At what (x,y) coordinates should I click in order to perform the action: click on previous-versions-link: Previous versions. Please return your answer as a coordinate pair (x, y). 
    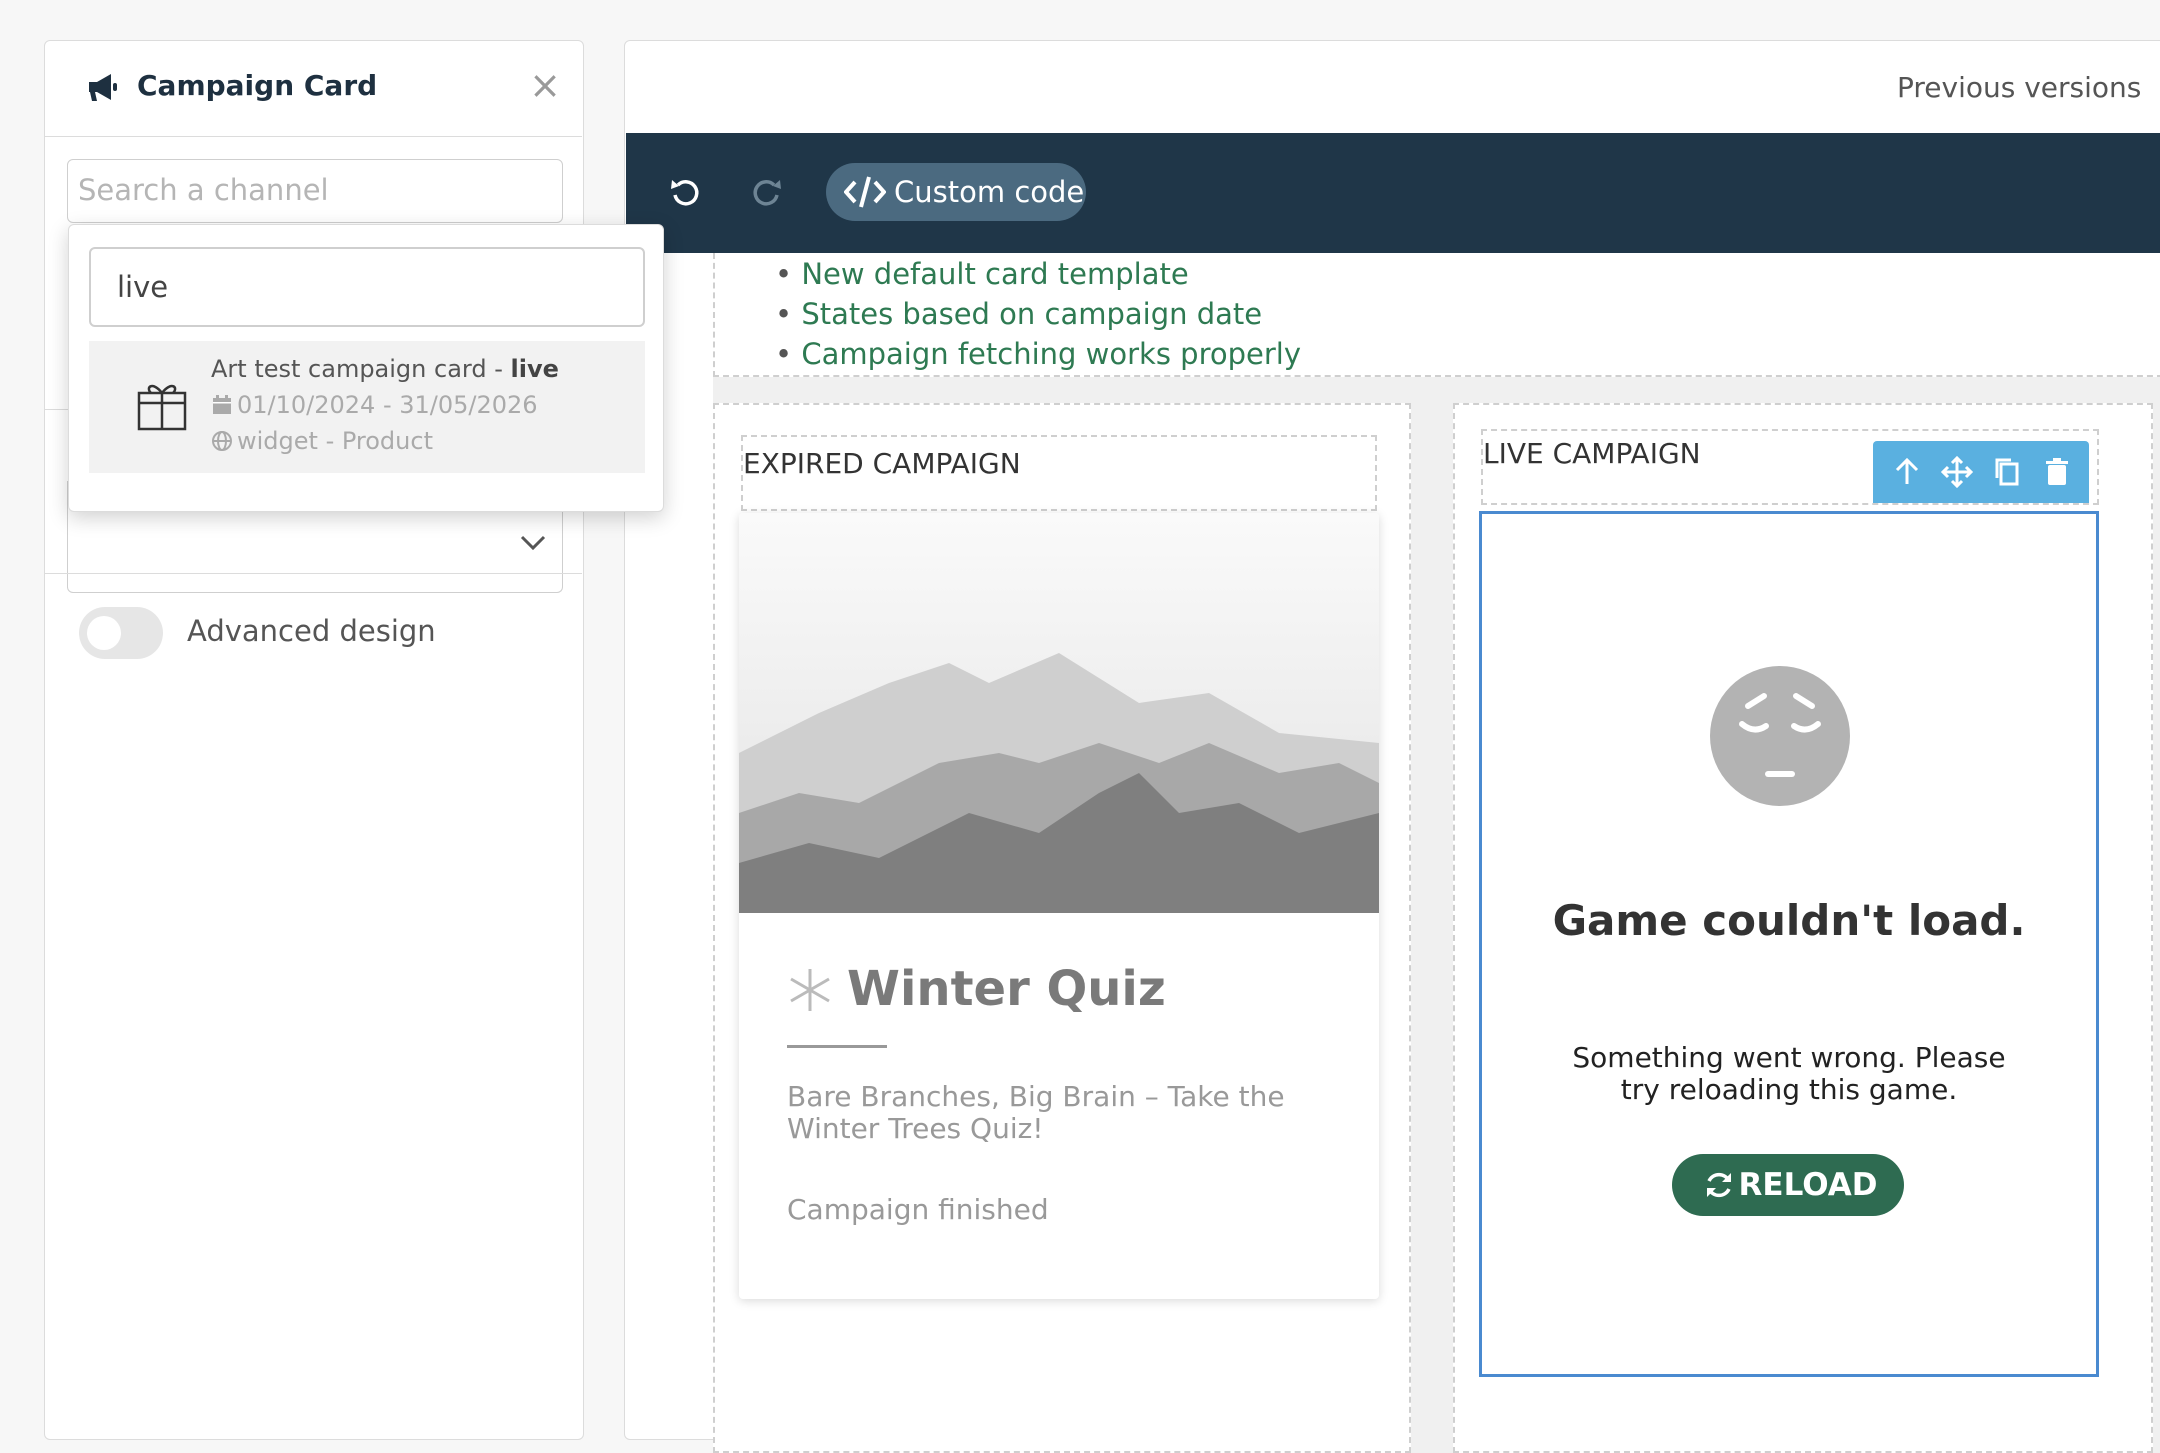
    Looking at the image, I should click on (2019, 87).